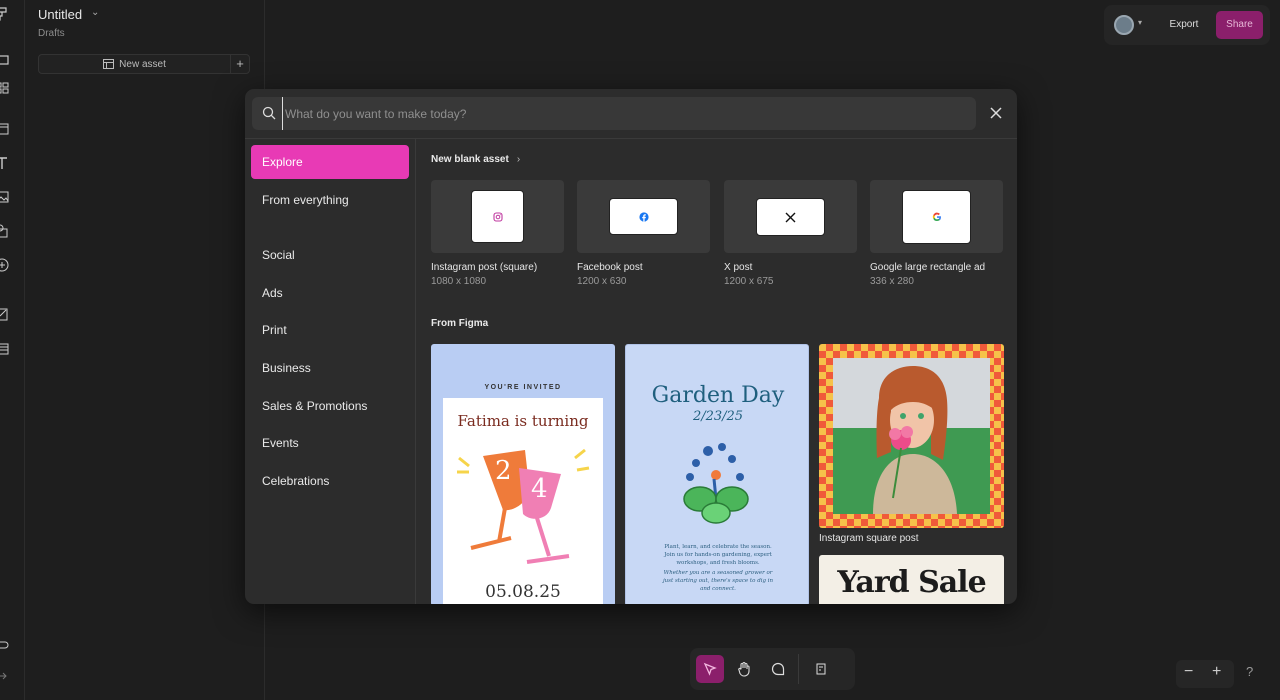 The width and height of the screenshot is (1280, 700). What do you see at coordinates (523, 592) in the screenshot?
I see `invite-date: 05.08.25` at bounding box center [523, 592].